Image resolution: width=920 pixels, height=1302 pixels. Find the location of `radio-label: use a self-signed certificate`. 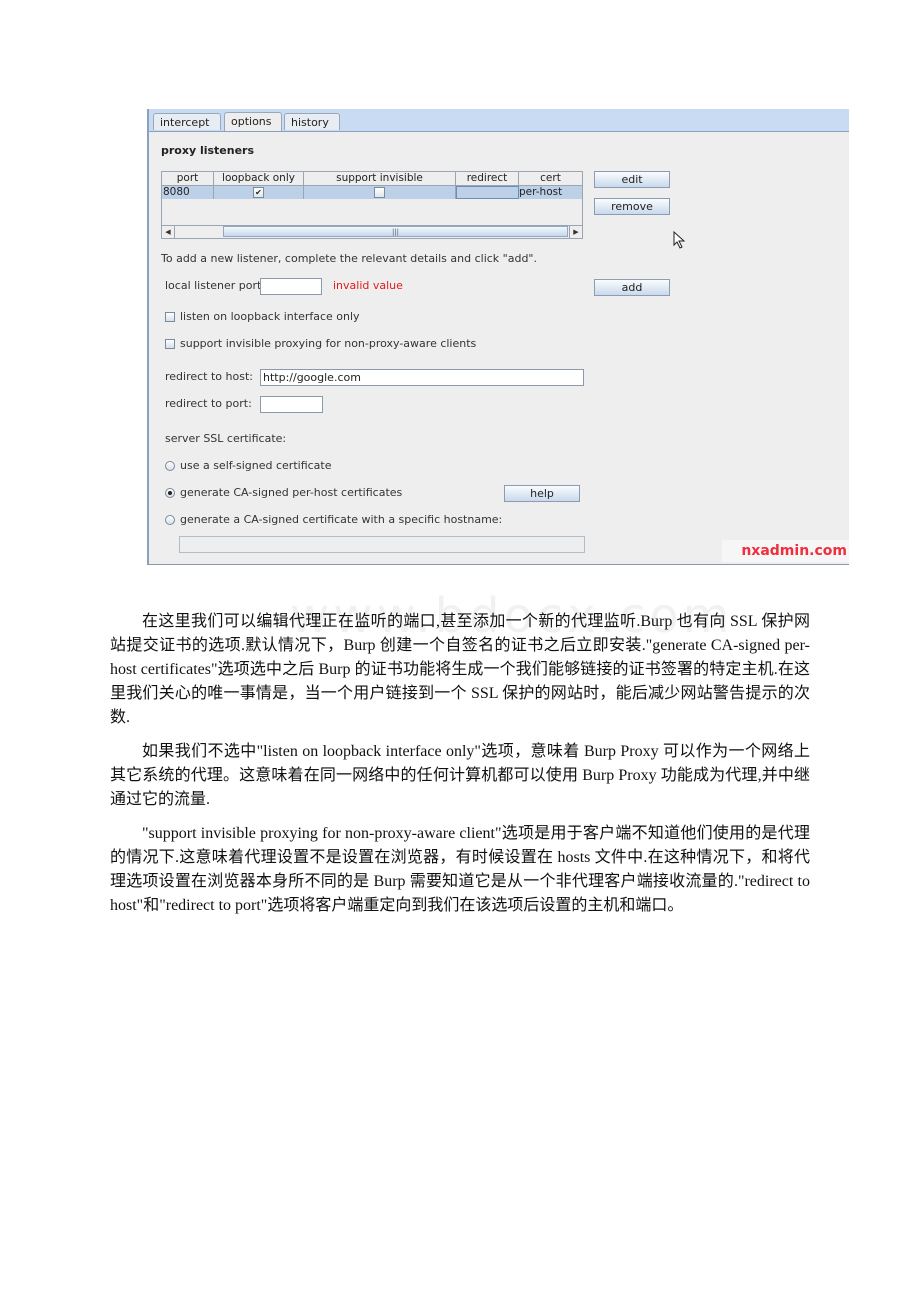

radio-label: use a self-signed certificate is located at coordinates (256, 465).